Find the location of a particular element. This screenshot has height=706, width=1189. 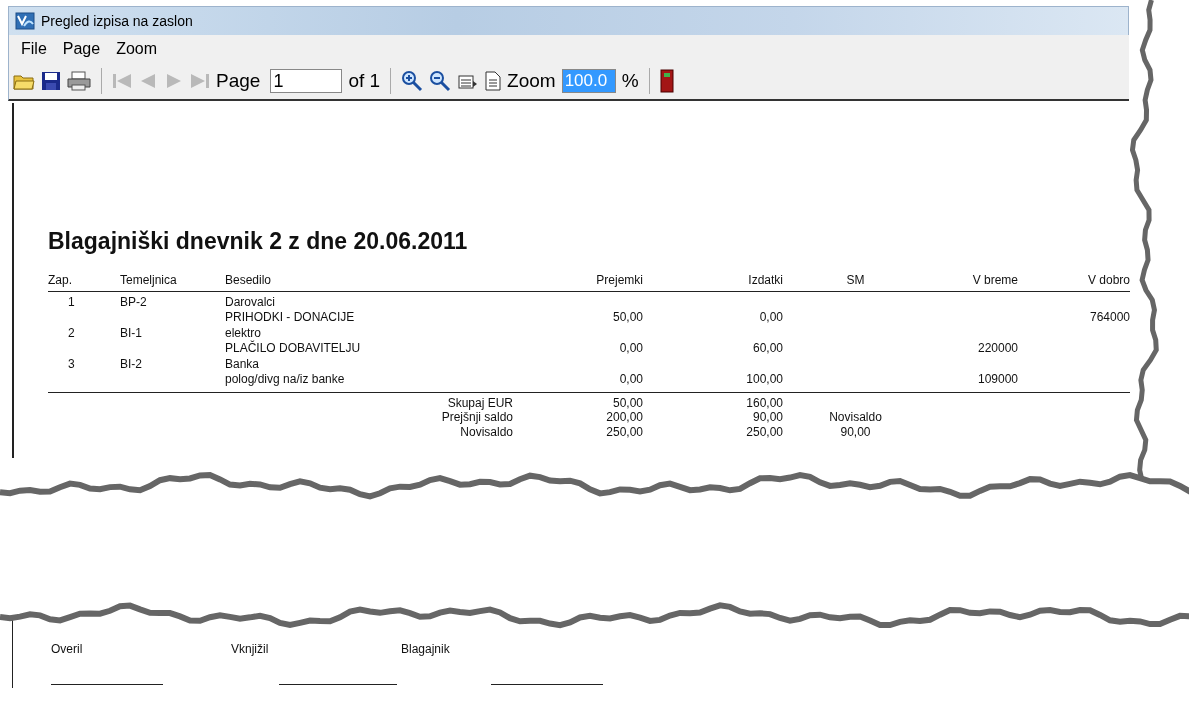

table-cell-text: BP-2 is located at coordinates (134, 302).